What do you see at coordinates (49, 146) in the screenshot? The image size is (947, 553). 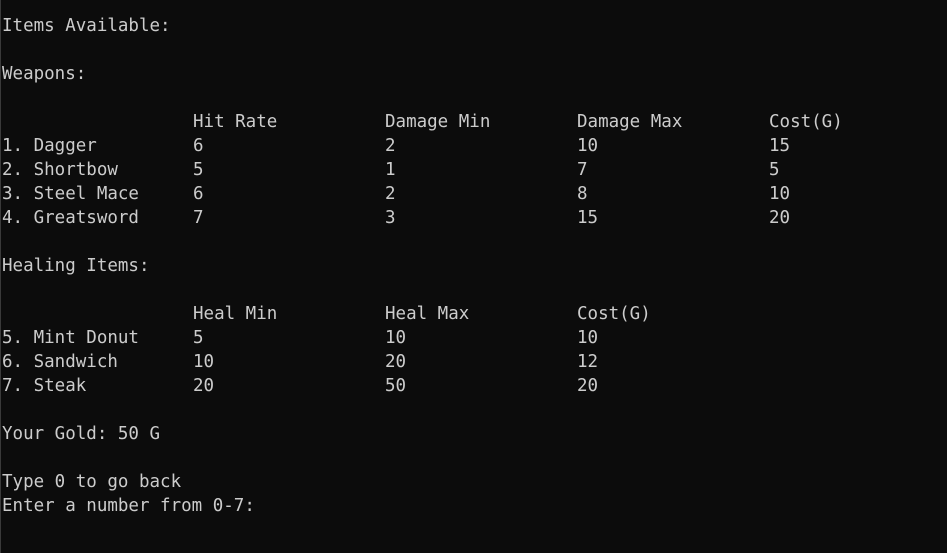 I see `weapon-name: 1. Dagger` at bounding box center [49, 146].